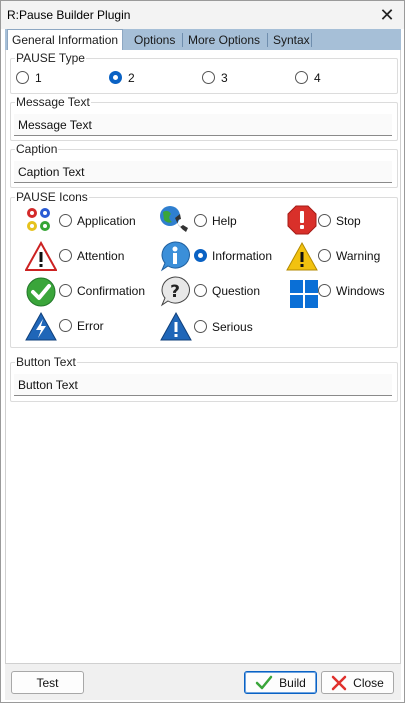 Image resolution: width=405 pixels, height=703 pixels. Describe the element at coordinates (176, 326) in the screenshot. I see `serious-icon` at that location.